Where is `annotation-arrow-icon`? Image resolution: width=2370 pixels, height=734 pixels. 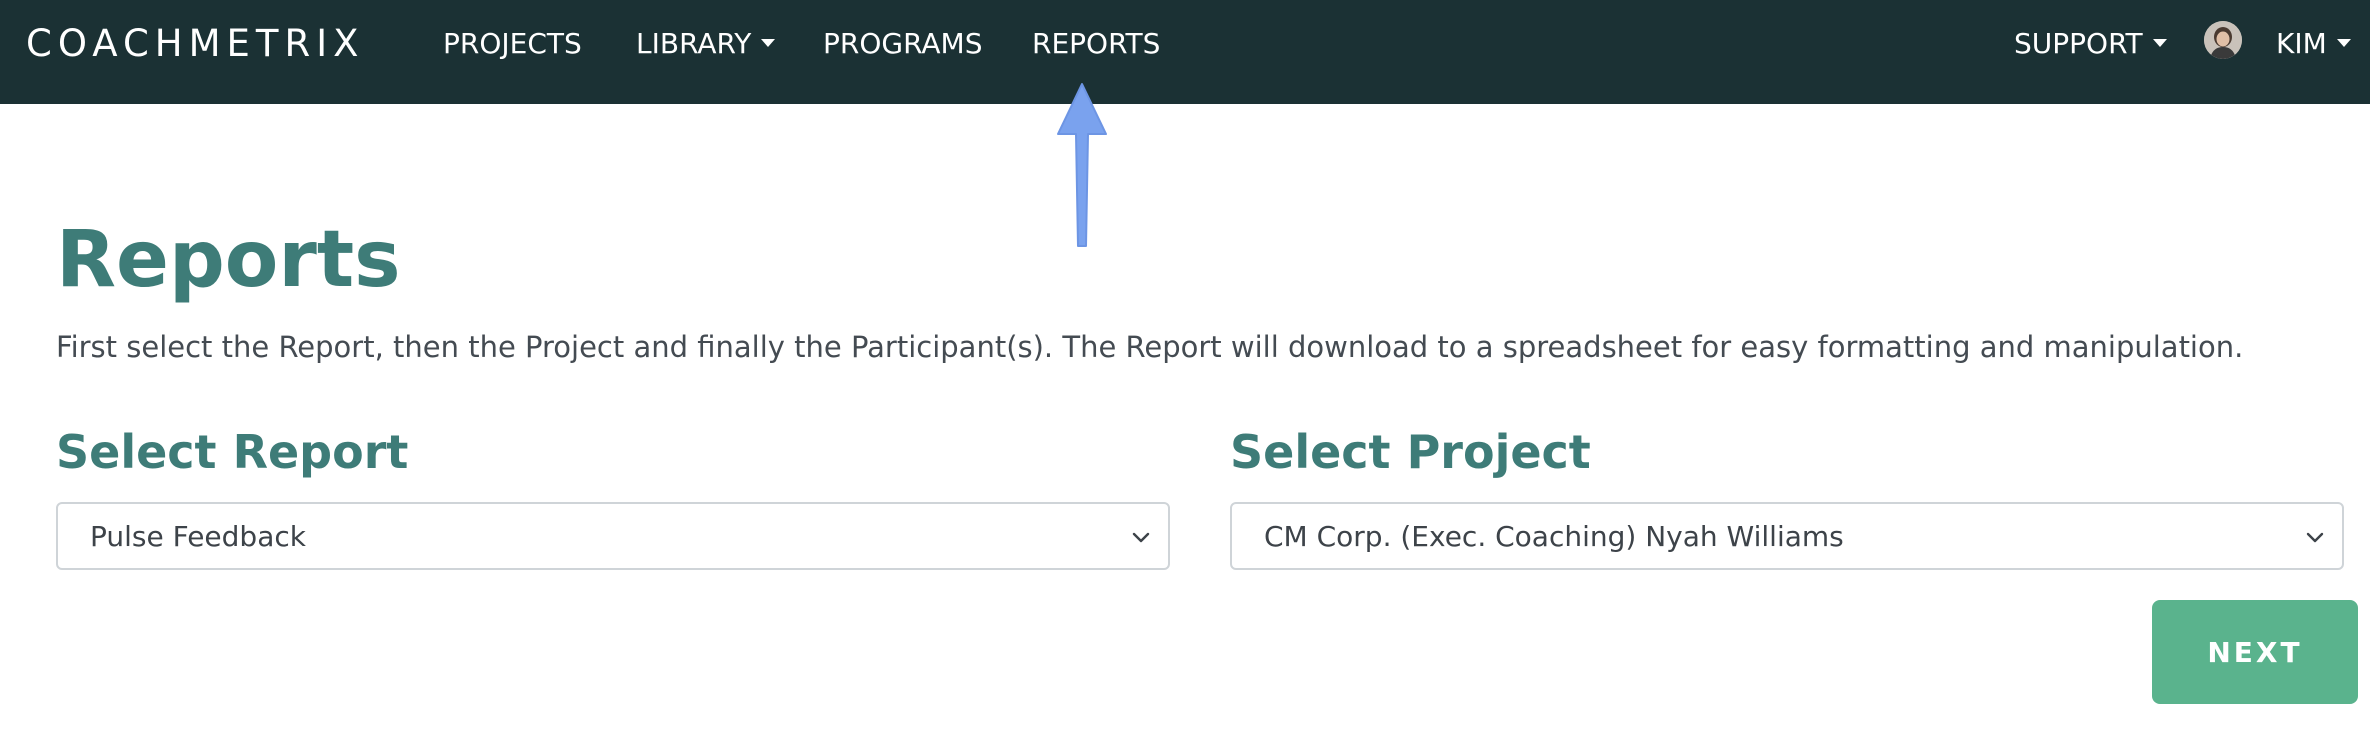 annotation-arrow-icon is located at coordinates (1082, 165).